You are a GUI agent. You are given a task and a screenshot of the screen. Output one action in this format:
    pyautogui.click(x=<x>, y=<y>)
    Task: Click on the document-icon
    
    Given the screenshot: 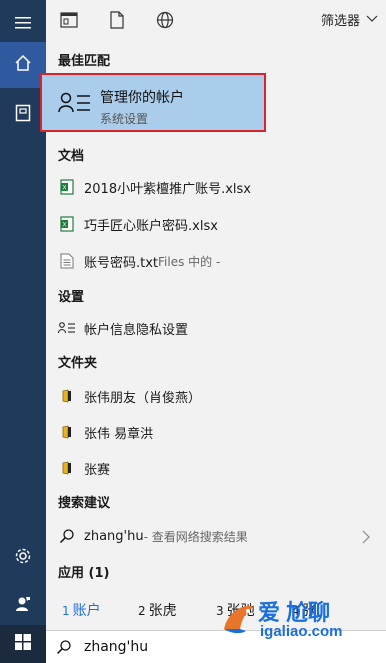 What is the action you would take?
    pyautogui.click(x=117, y=20)
    